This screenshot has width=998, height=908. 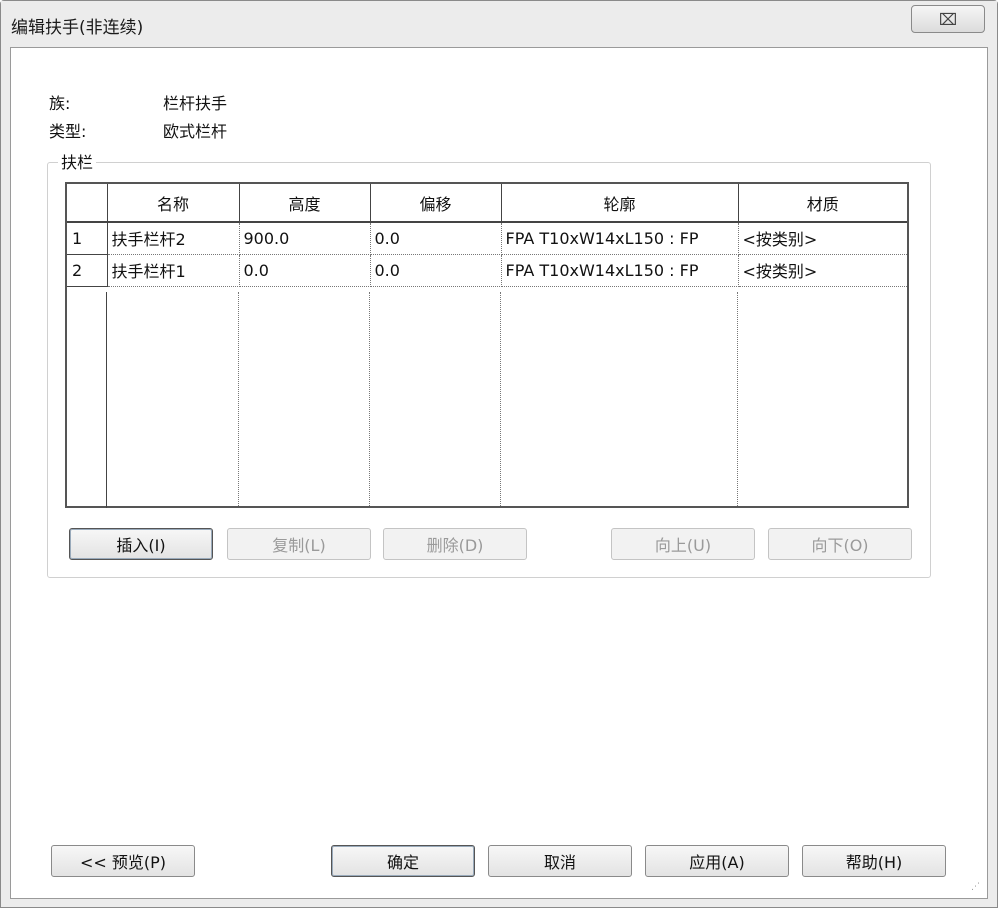 I want to click on cancel-button: 取消, so click(x=560, y=861).